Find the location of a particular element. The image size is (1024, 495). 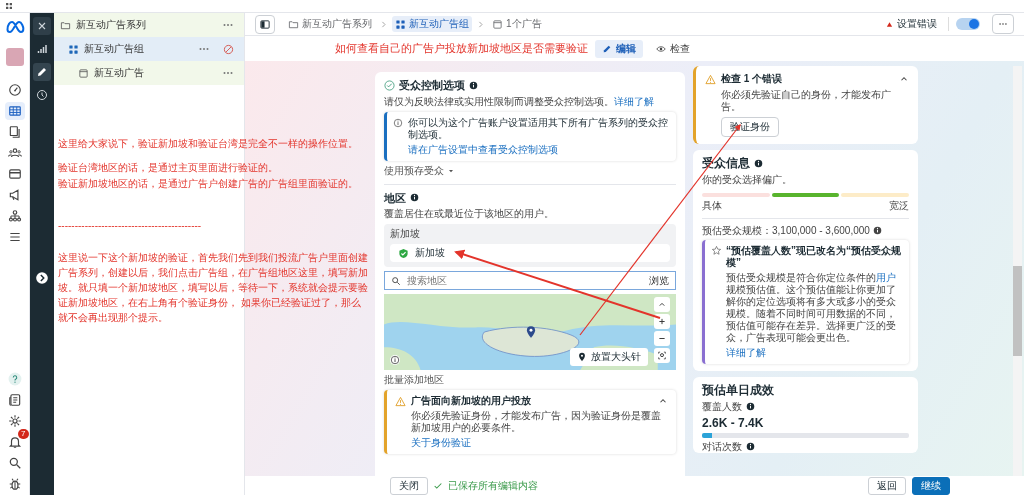

expand-icon is located at coordinates (42, 278).